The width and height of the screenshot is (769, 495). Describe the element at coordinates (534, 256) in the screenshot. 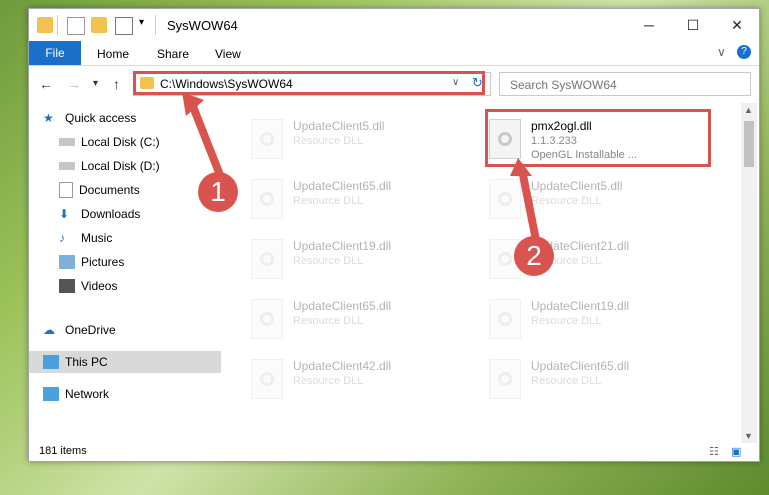

I see `annotation-badge-2: 2` at that location.